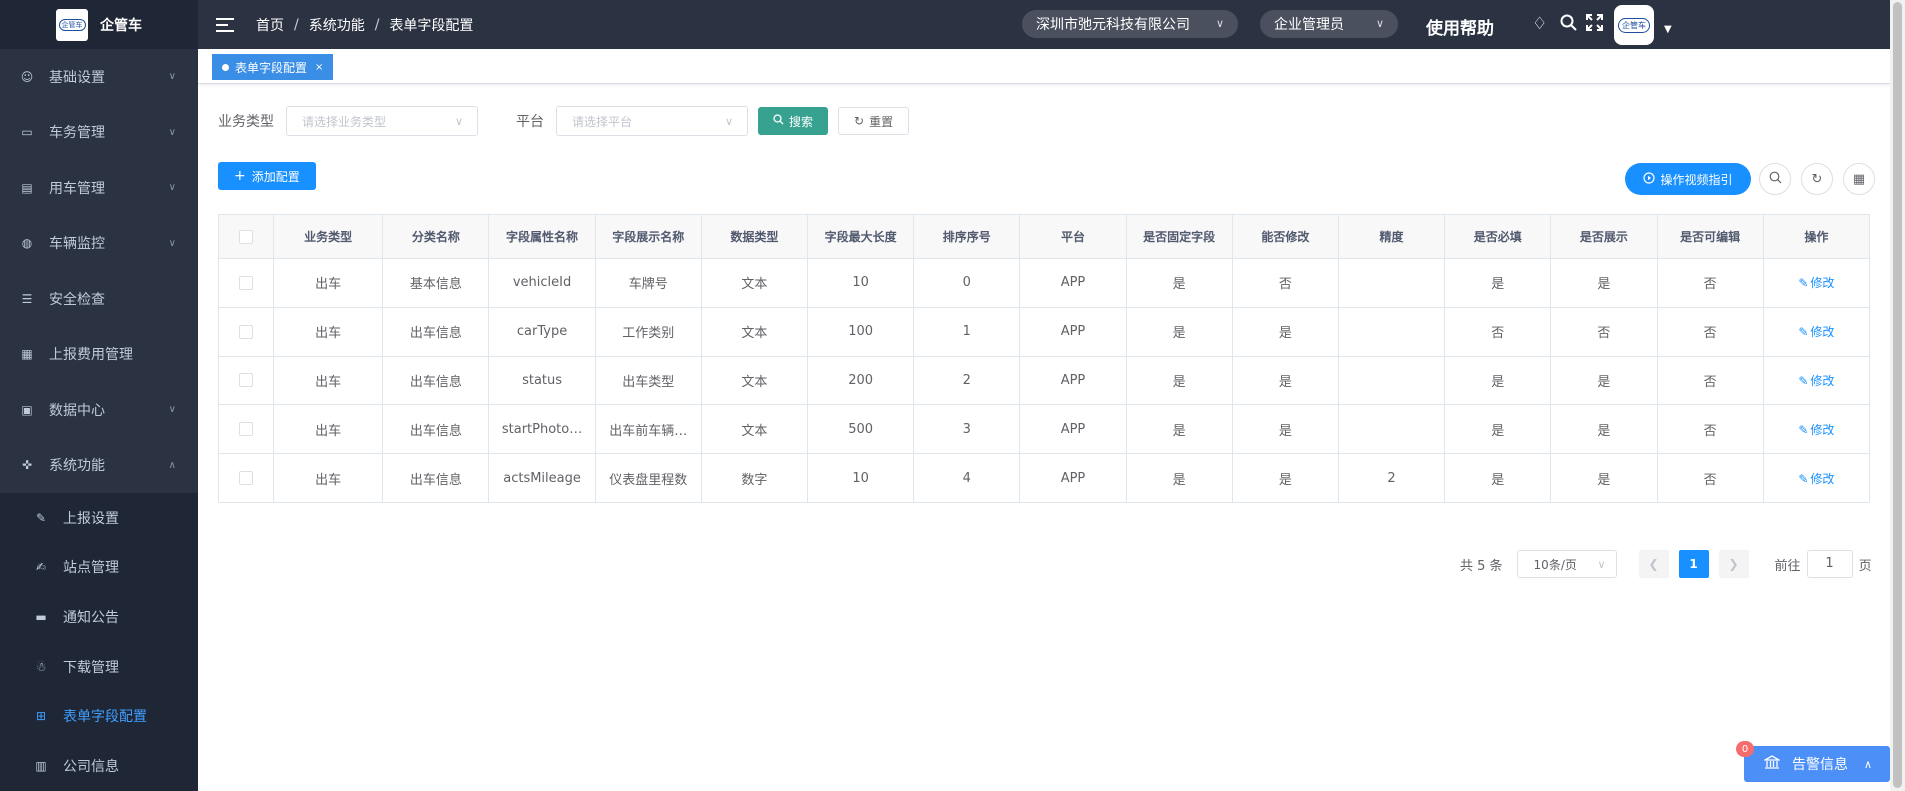 The image size is (1905, 791). Describe the element at coordinates (652, 121) in the screenshot. I see `platform-select: 请选择平台 ∨` at that location.